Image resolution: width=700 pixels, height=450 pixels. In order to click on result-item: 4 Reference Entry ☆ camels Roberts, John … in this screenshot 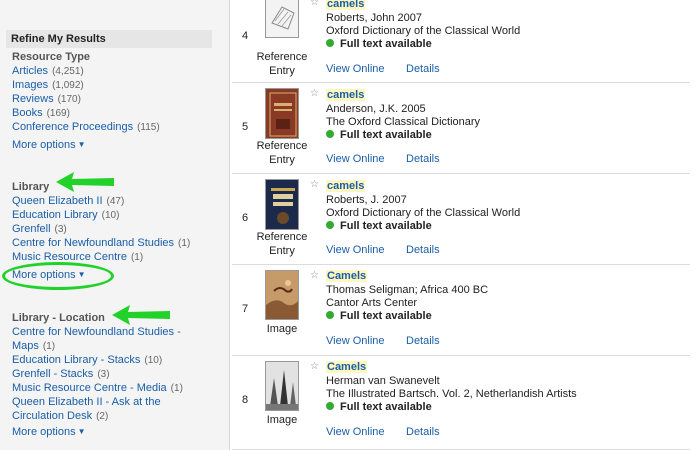, I will do `click(461, 41)`.